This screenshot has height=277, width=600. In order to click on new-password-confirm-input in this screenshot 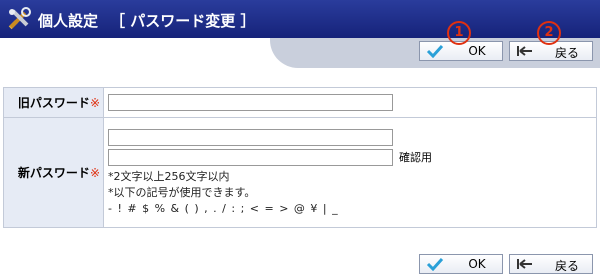, I will do `click(250, 157)`.